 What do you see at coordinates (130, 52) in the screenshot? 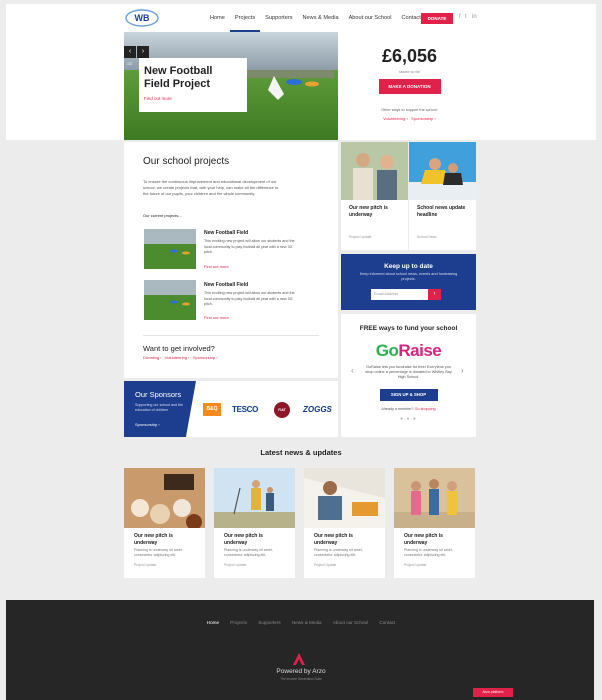
I see `hero-prev-button: ‹` at bounding box center [130, 52].